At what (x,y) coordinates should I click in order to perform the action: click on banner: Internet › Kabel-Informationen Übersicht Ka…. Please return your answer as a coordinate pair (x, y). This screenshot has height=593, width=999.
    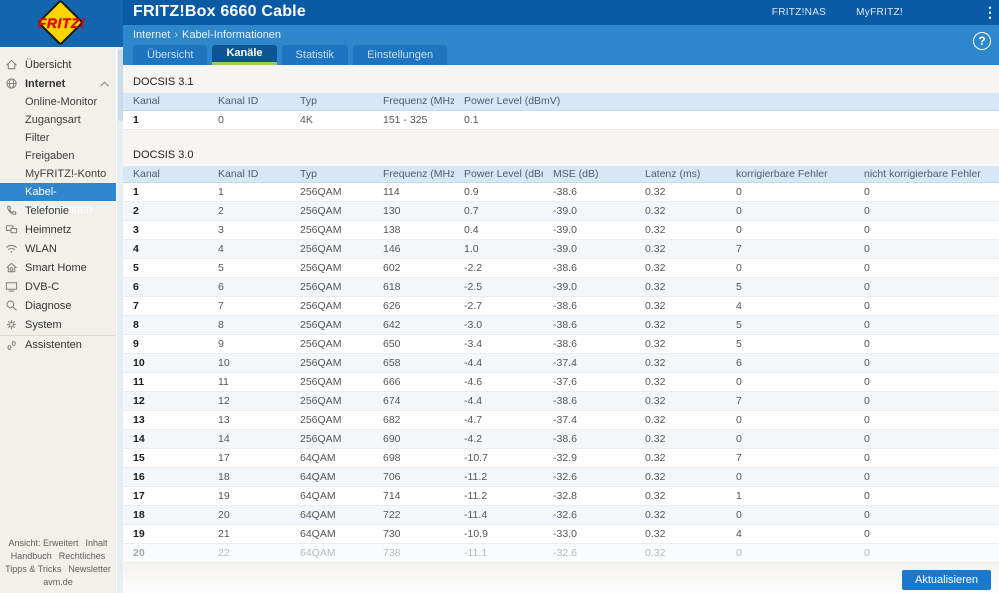
    Looking at the image, I should click on (561, 45).